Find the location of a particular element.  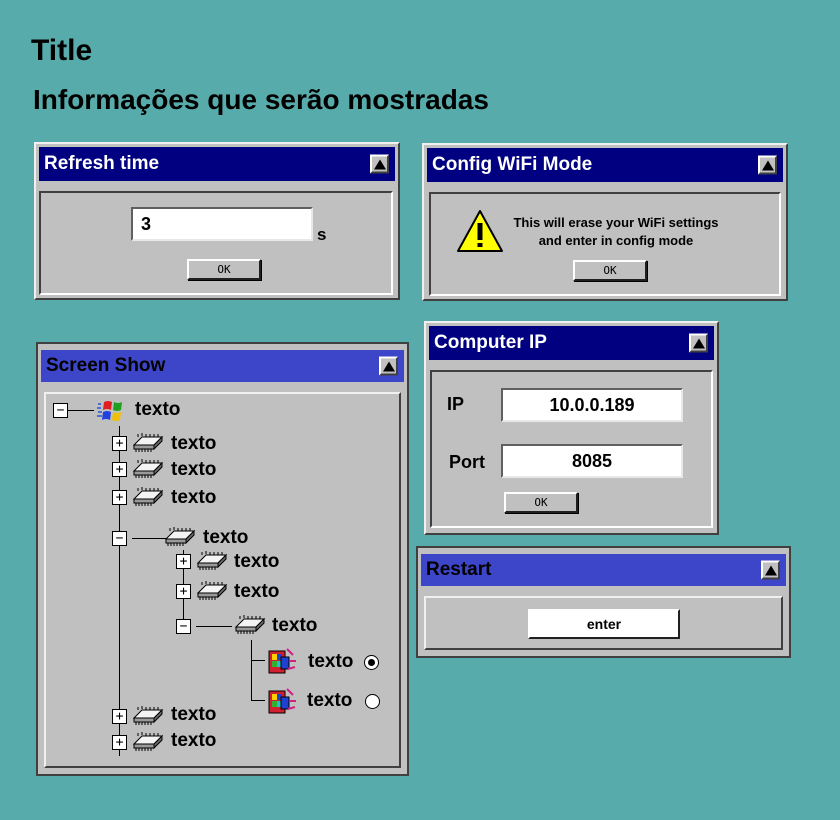

message-line-2: and enter in config mode is located at coordinates (616, 240).